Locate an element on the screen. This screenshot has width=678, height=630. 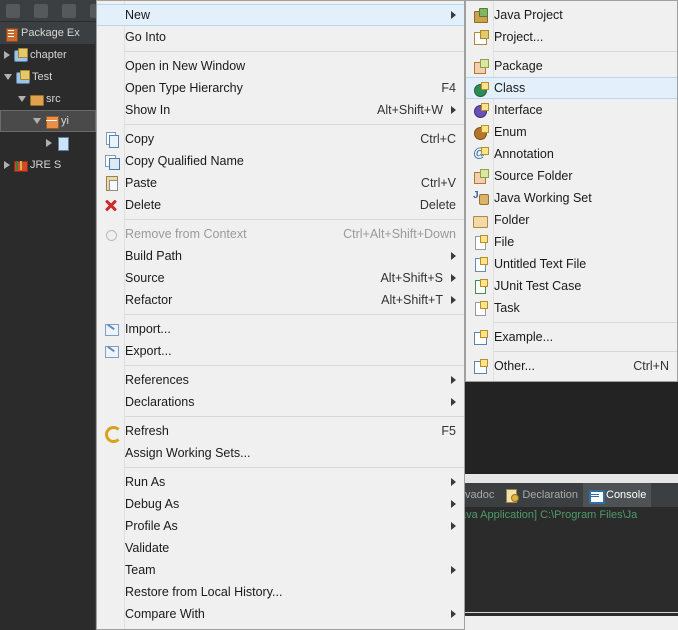
tree-item-test: Test is located at coordinates (48, 77).